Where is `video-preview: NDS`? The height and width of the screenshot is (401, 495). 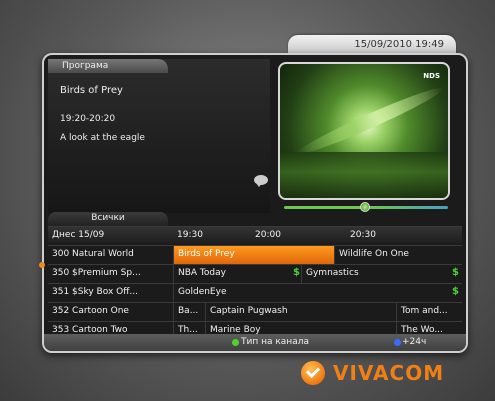 video-preview: NDS is located at coordinates (364, 131).